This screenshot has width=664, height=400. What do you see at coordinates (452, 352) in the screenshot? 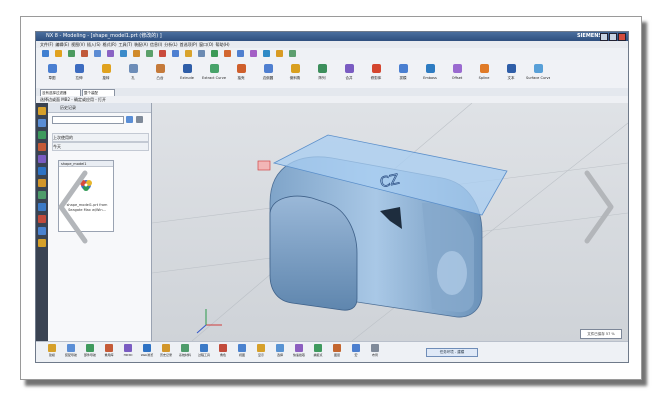
I see `task-environment-pill: 任务环境 - 建模` at bounding box center [452, 352].